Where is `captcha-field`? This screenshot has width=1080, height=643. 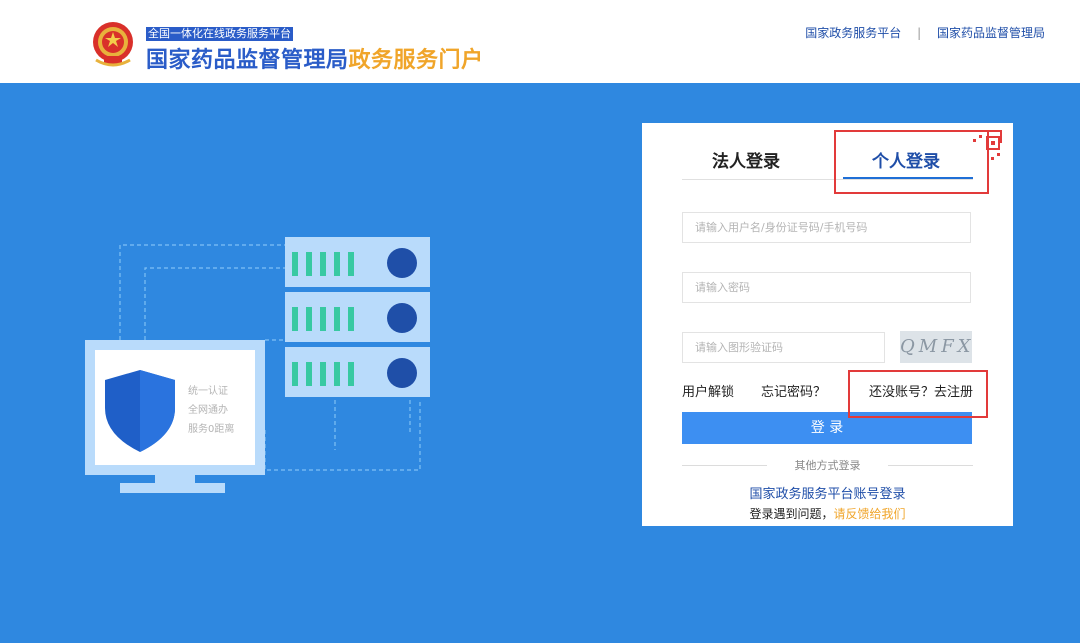
captcha-field is located at coordinates (783, 347).